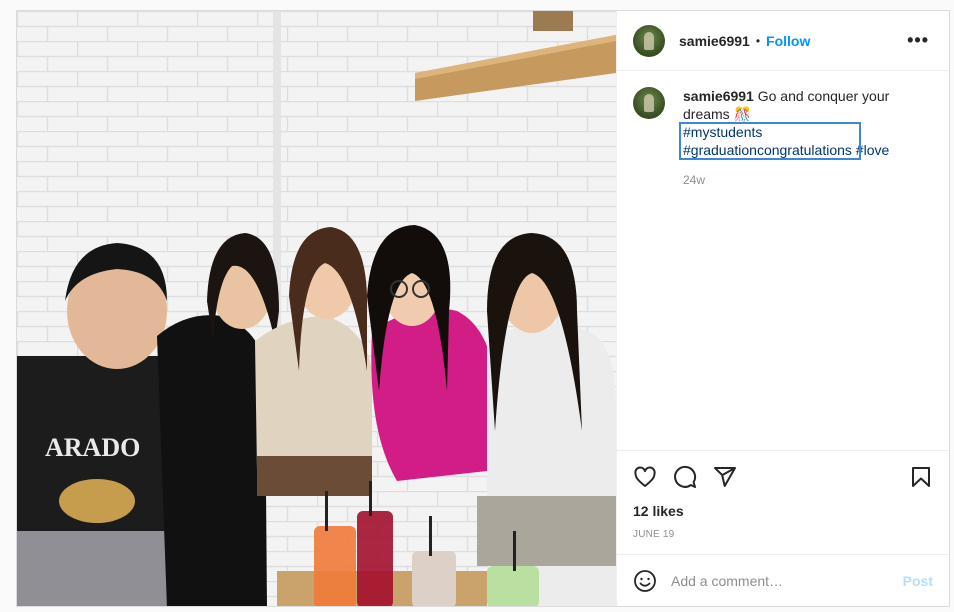  What do you see at coordinates (92, 447) in the screenshot?
I see `svg-text: ARADO` at bounding box center [92, 447].